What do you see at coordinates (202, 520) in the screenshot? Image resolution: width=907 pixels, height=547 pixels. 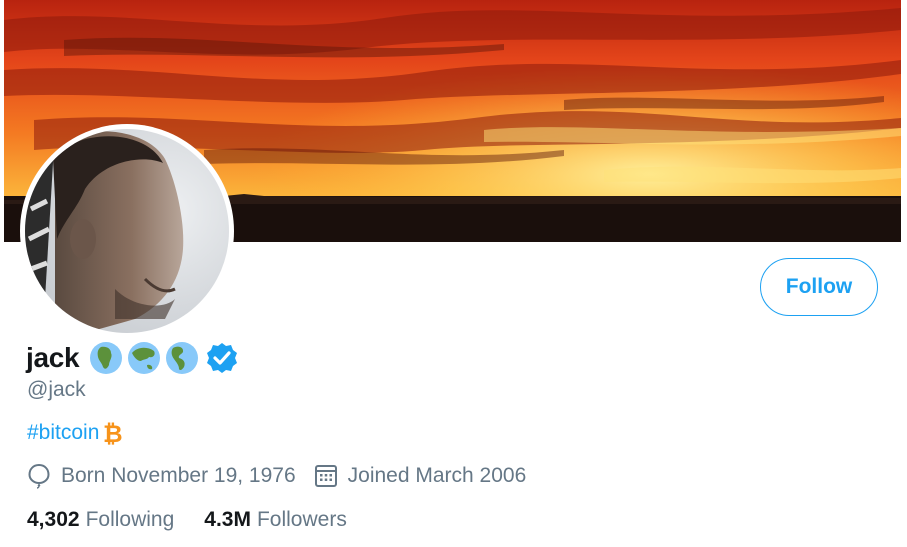 I see `follow-stats: 4,302 Following 4.3M Followers` at bounding box center [202, 520].